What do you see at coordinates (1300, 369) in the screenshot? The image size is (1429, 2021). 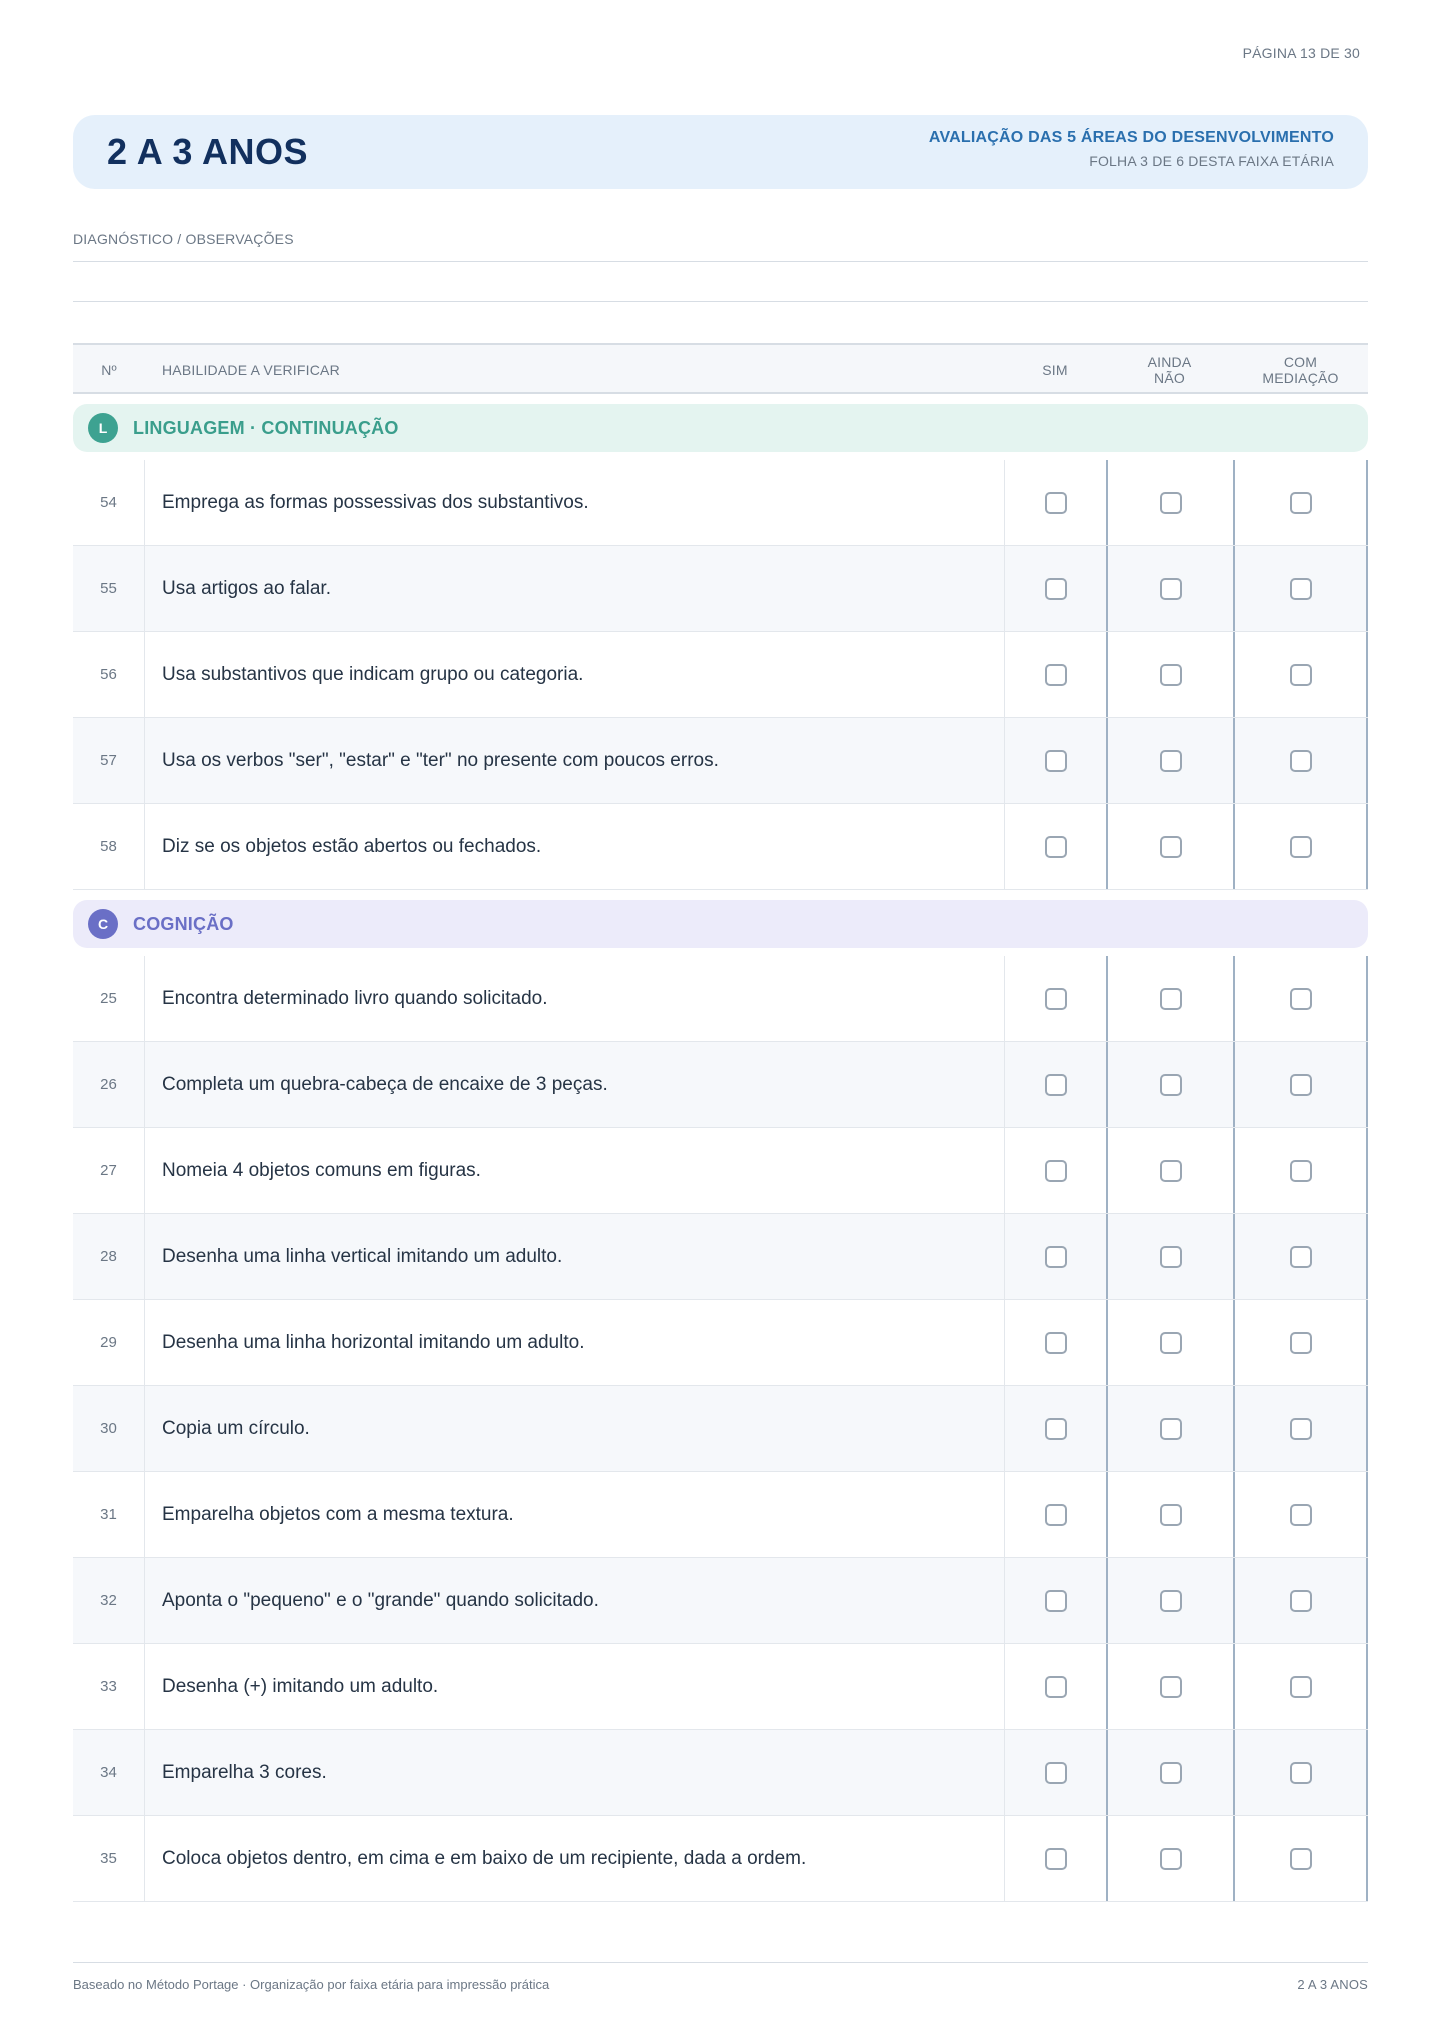 I see `header-com-mediacao-label: COM MEDIAÇÃO` at bounding box center [1300, 369].